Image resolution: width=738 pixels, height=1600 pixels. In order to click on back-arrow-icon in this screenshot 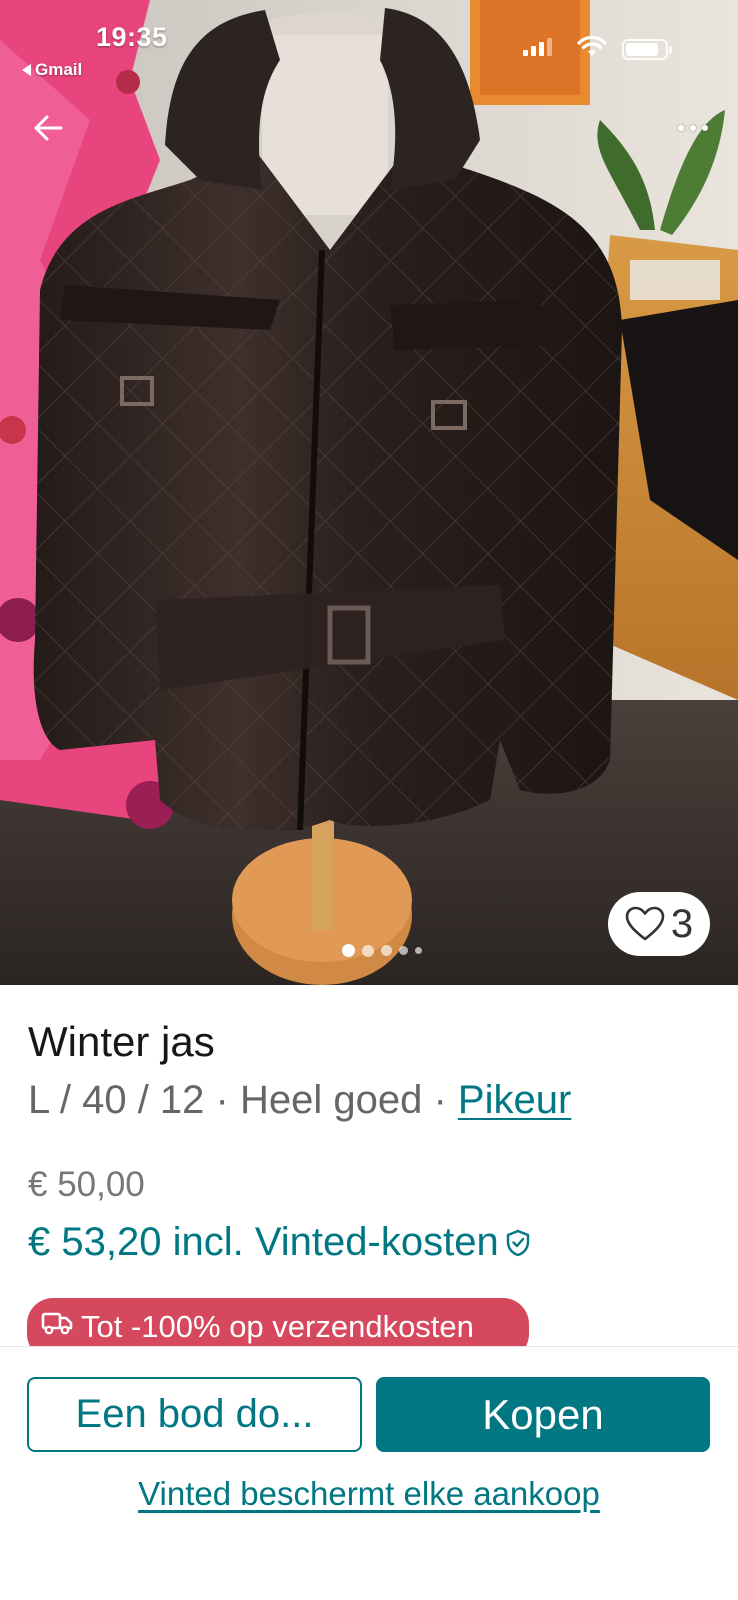, I will do `click(48, 128)`.